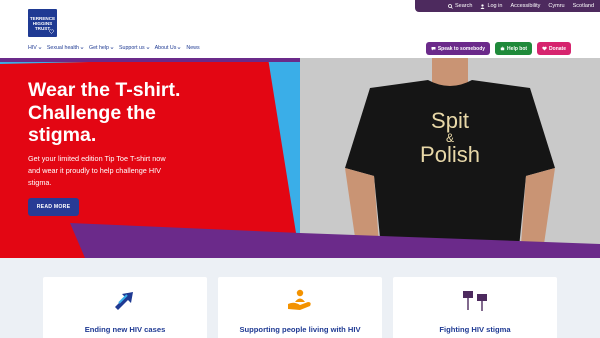 This screenshot has height=338, width=600. I want to click on card-supporting-people: Supporting people living with HIV, so click(300, 307).